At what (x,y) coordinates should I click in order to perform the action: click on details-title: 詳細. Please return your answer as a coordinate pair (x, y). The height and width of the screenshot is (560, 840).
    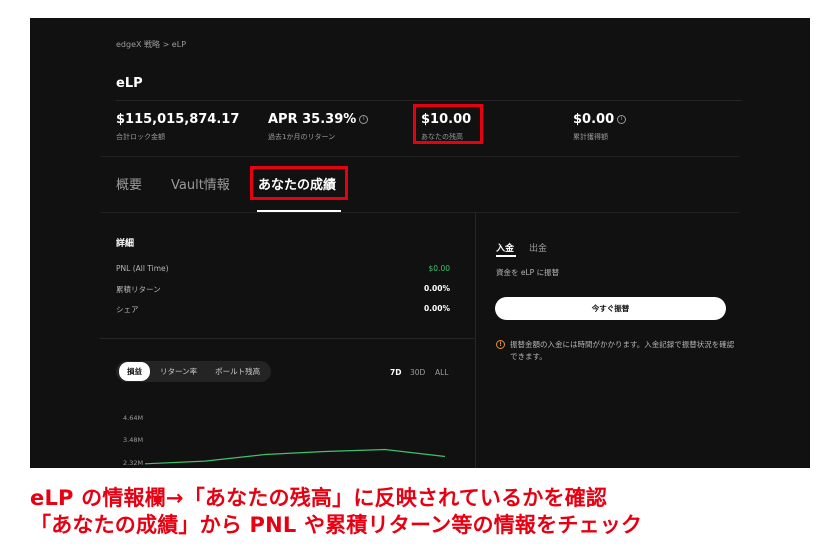
    Looking at the image, I should click on (125, 244).